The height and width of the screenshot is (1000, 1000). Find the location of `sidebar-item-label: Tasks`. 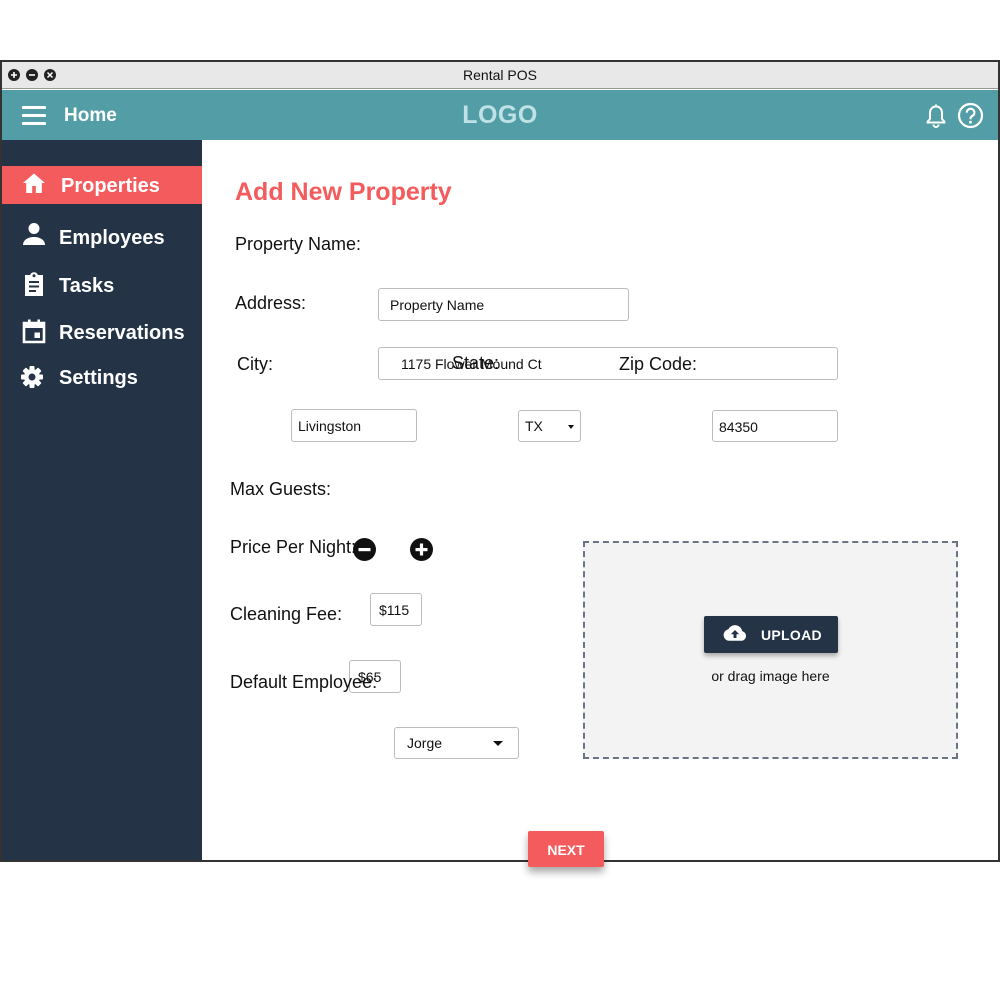

sidebar-item-label: Tasks is located at coordinates (87, 286).